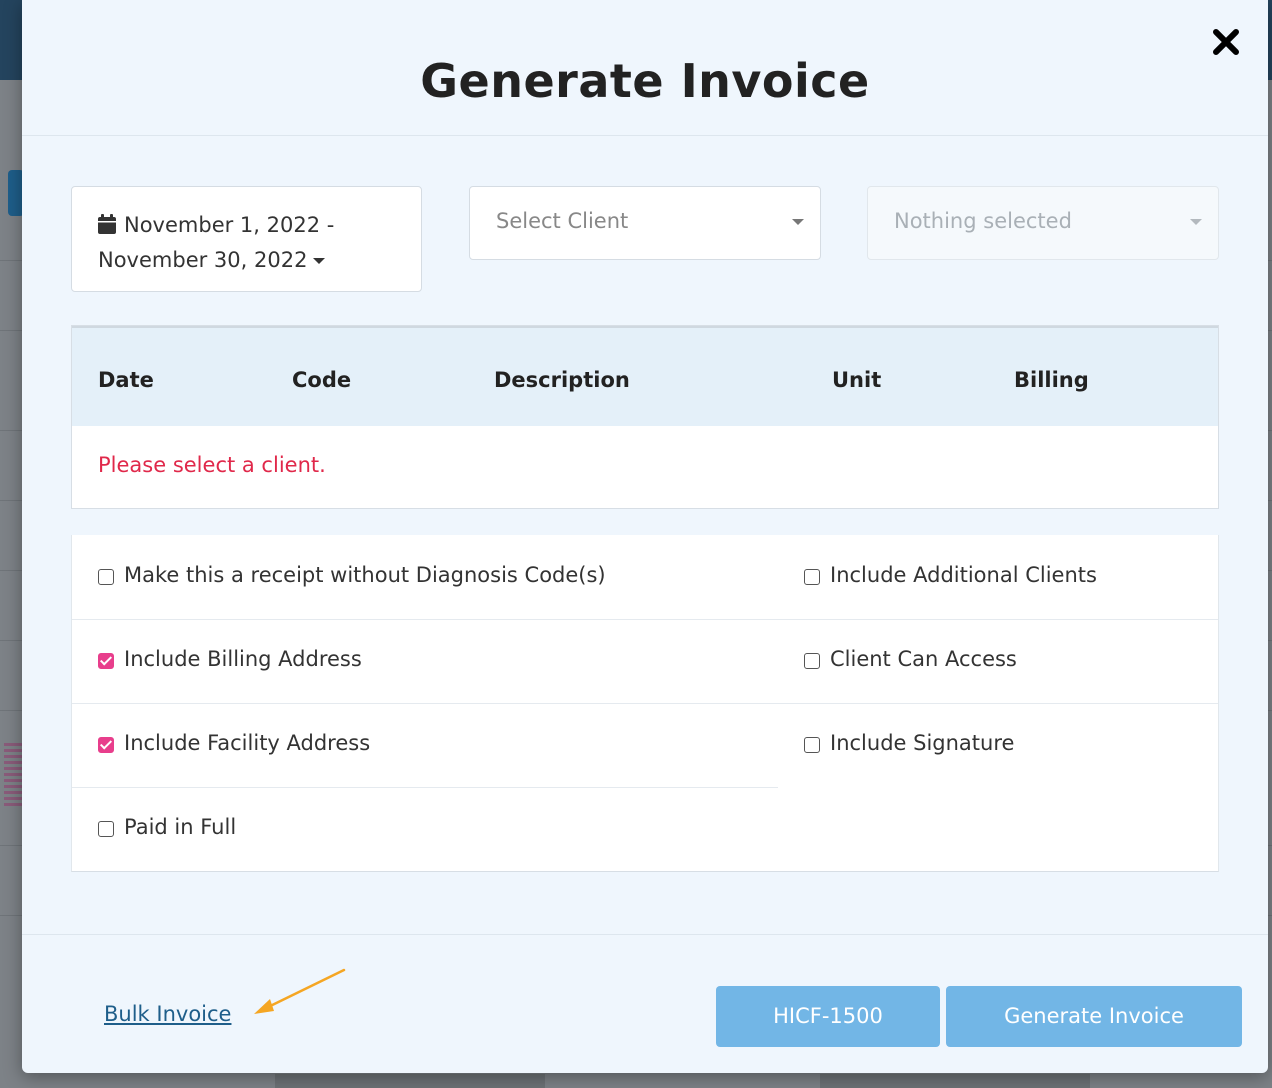  What do you see at coordinates (107, 227) in the screenshot?
I see `calendar-icon` at bounding box center [107, 227].